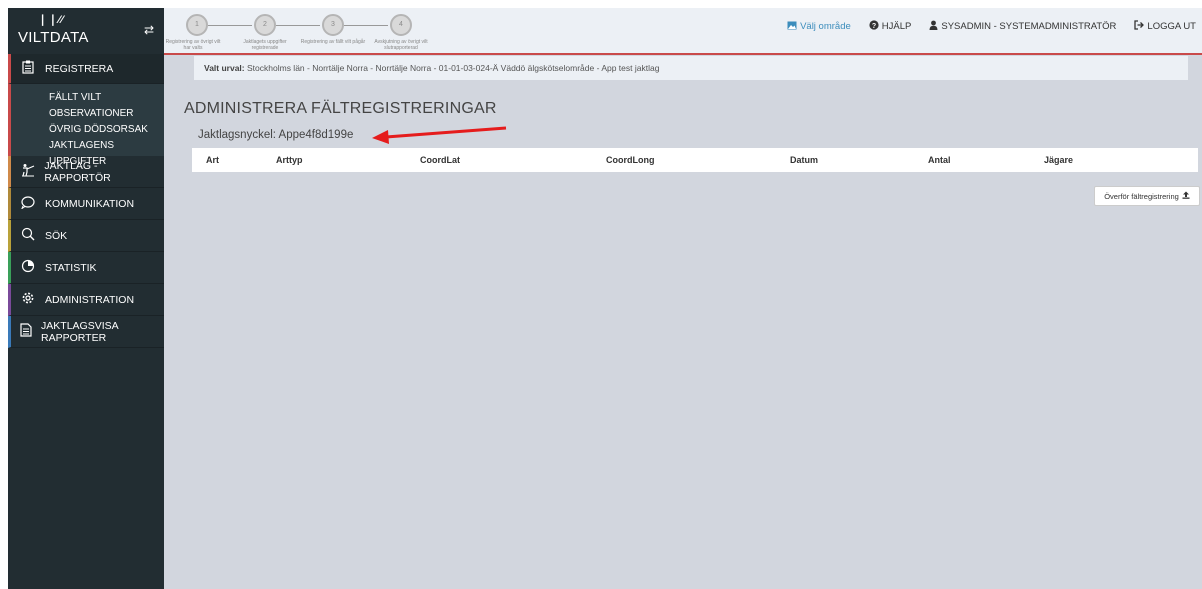  I want to click on step-2-label: Jaktlagets uppgifter registrerade, so click(265, 45).